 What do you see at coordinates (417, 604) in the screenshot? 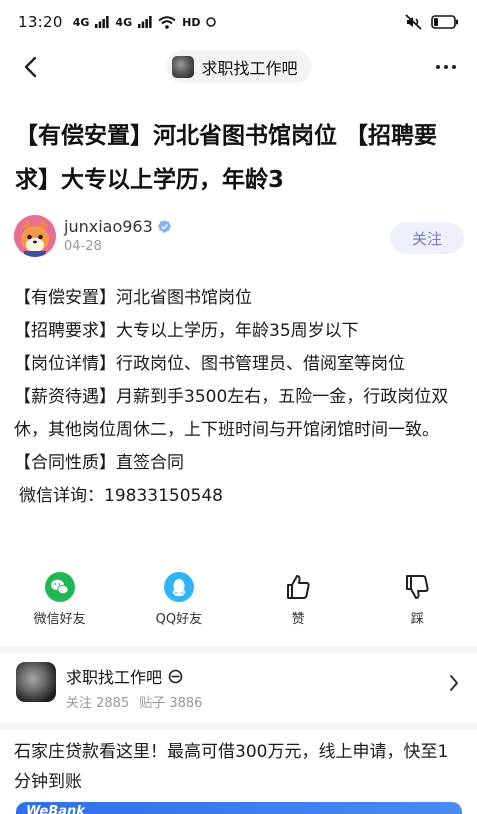
I see `dislike-button: 踩` at bounding box center [417, 604].